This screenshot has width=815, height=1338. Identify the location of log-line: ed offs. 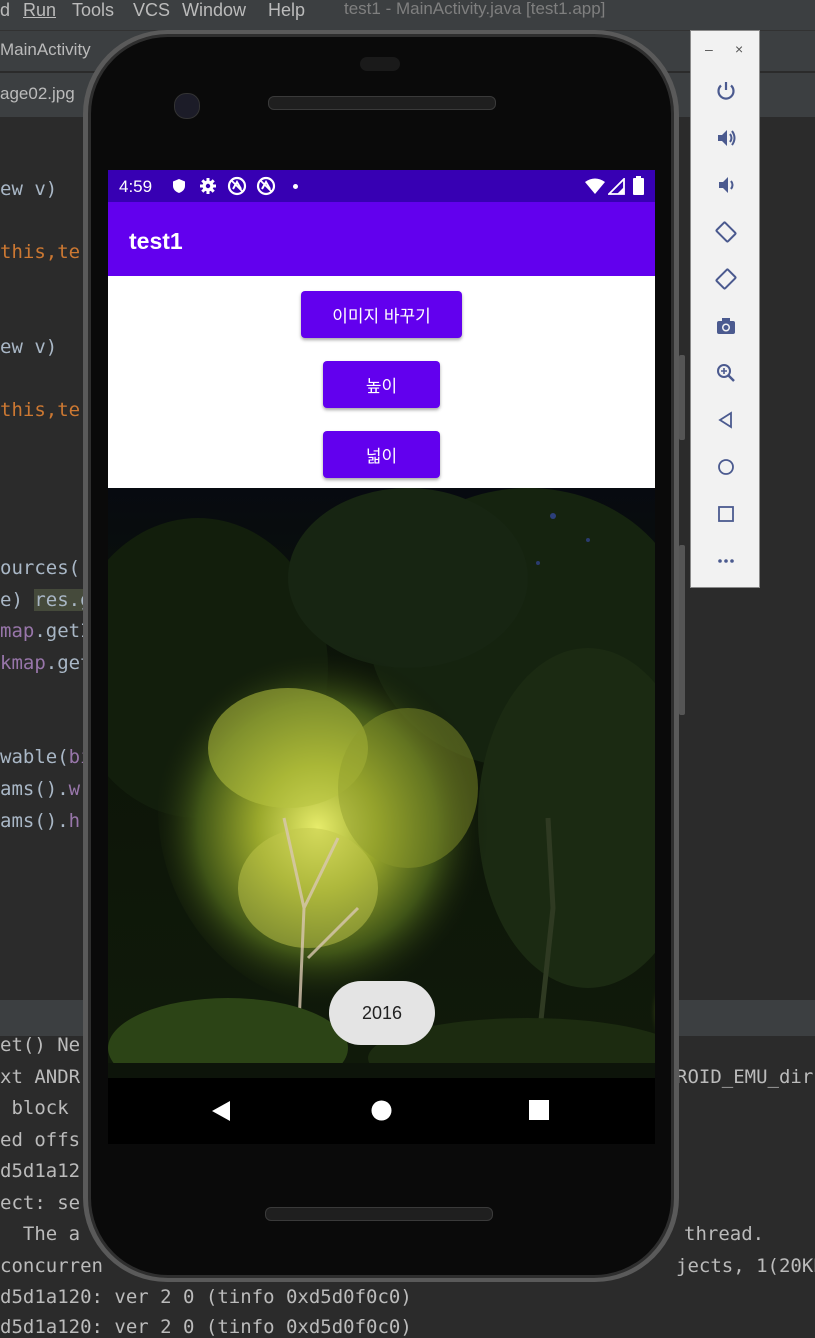
(40, 1140).